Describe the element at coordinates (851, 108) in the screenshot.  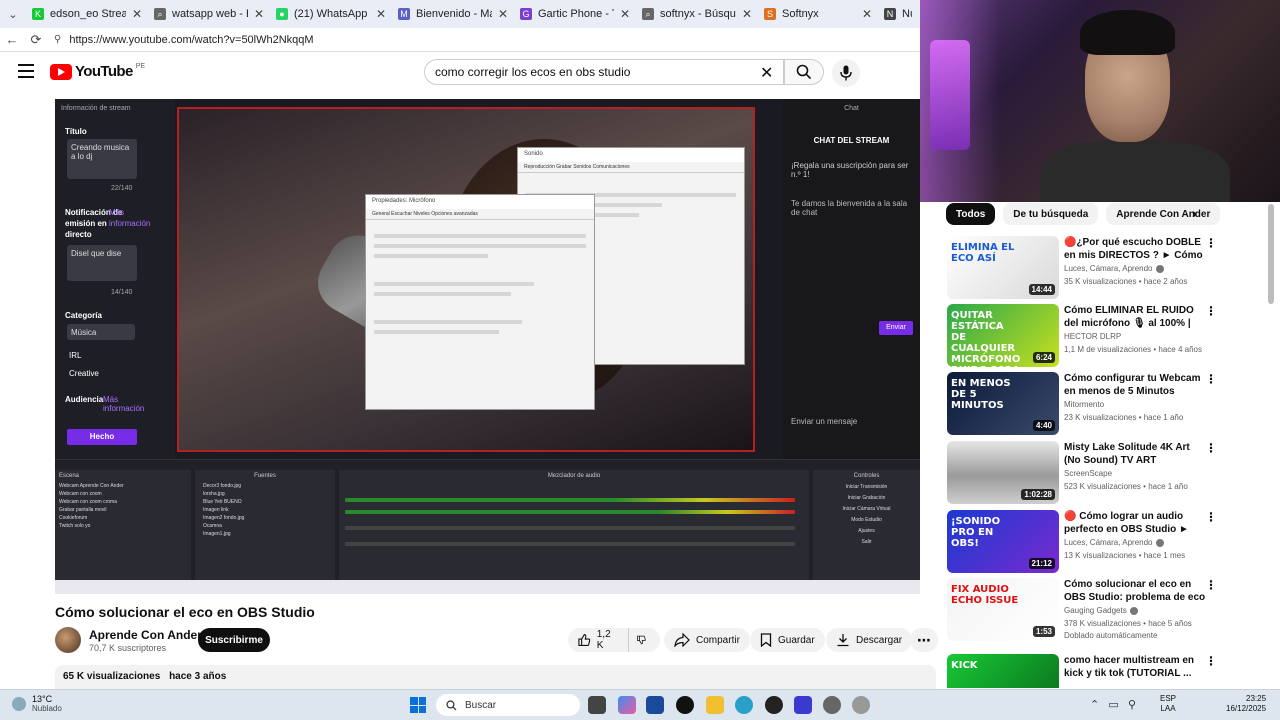
I see `chat-tab-label: Chat` at that location.